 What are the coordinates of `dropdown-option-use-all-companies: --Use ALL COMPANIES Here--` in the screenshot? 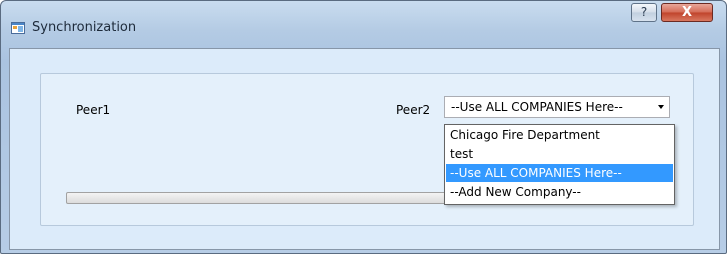 It's located at (559, 173).